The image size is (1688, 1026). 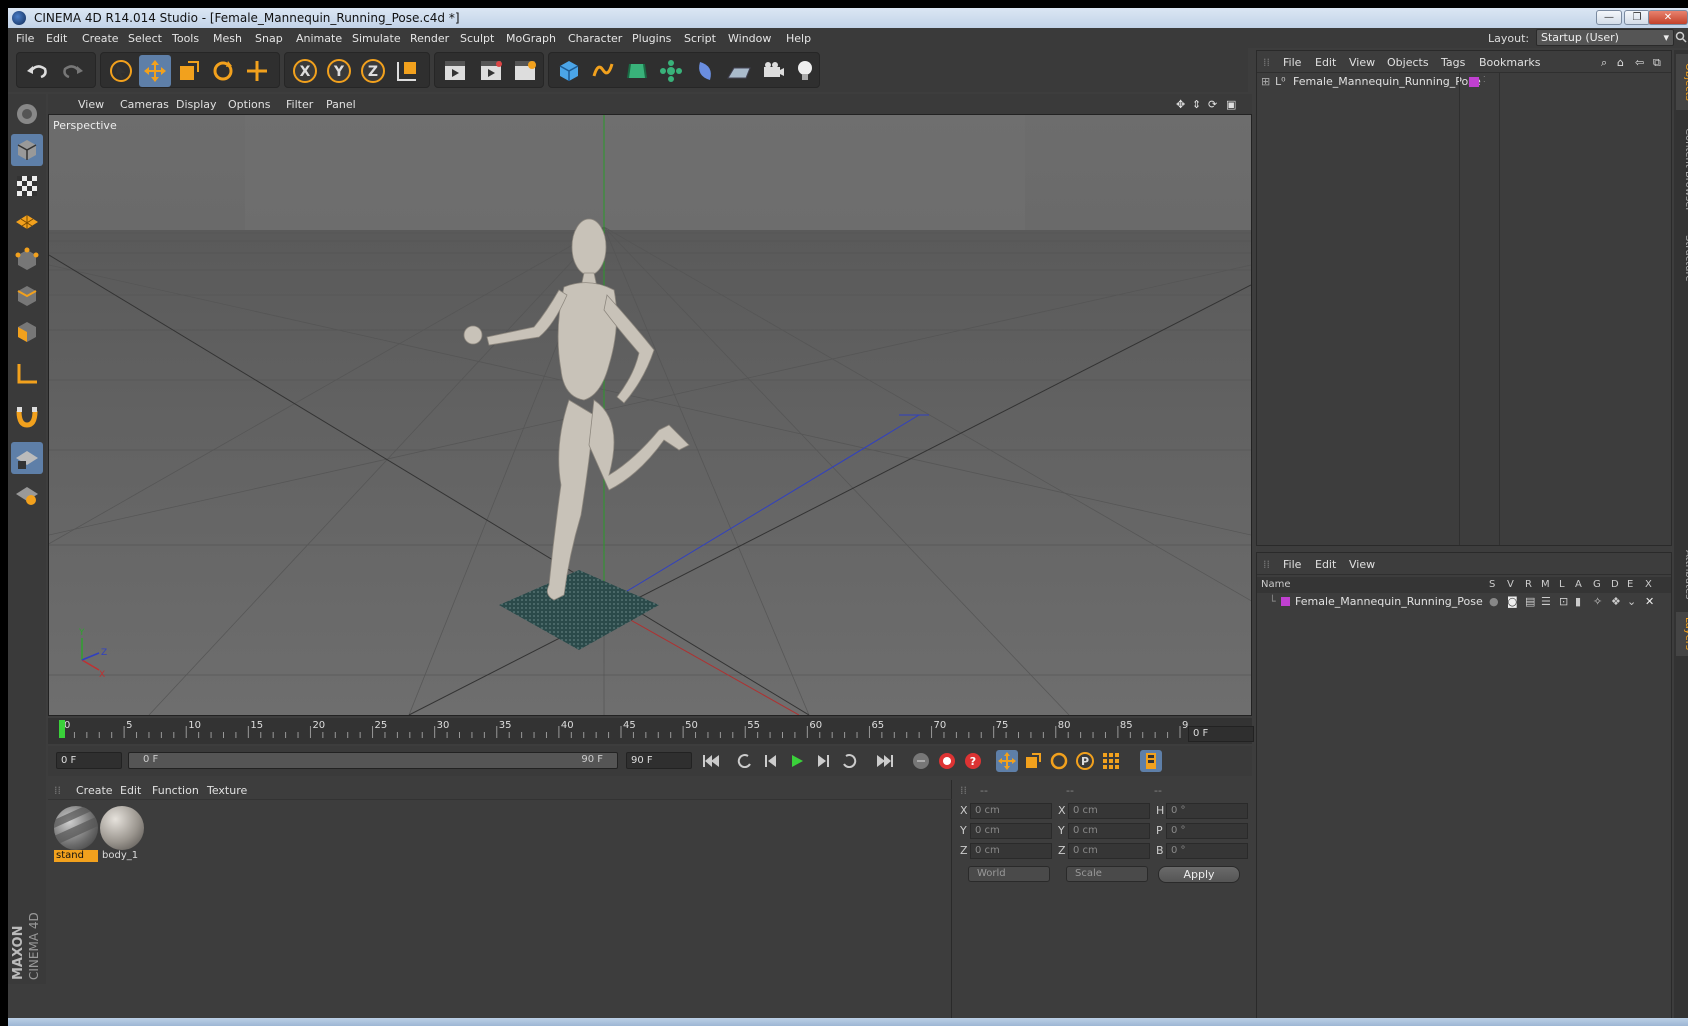 What do you see at coordinates (1276, 584) in the screenshot?
I see `col-name: Name` at bounding box center [1276, 584].